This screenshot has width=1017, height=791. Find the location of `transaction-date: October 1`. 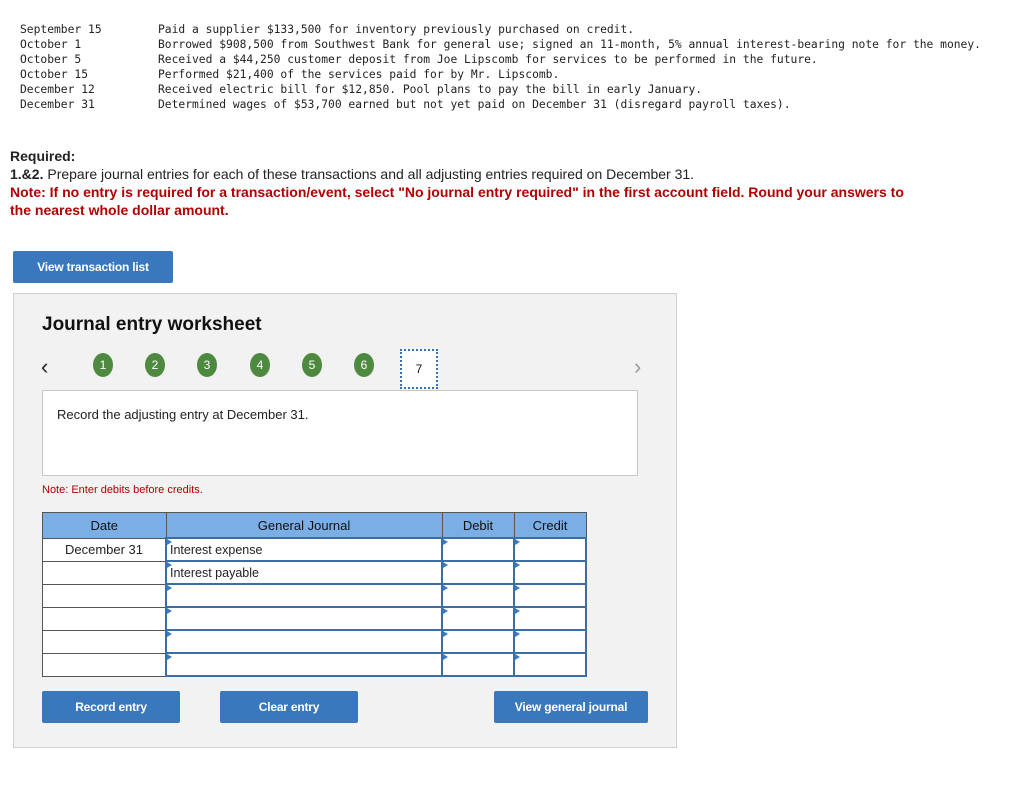

transaction-date: October 1 is located at coordinates (51, 44).